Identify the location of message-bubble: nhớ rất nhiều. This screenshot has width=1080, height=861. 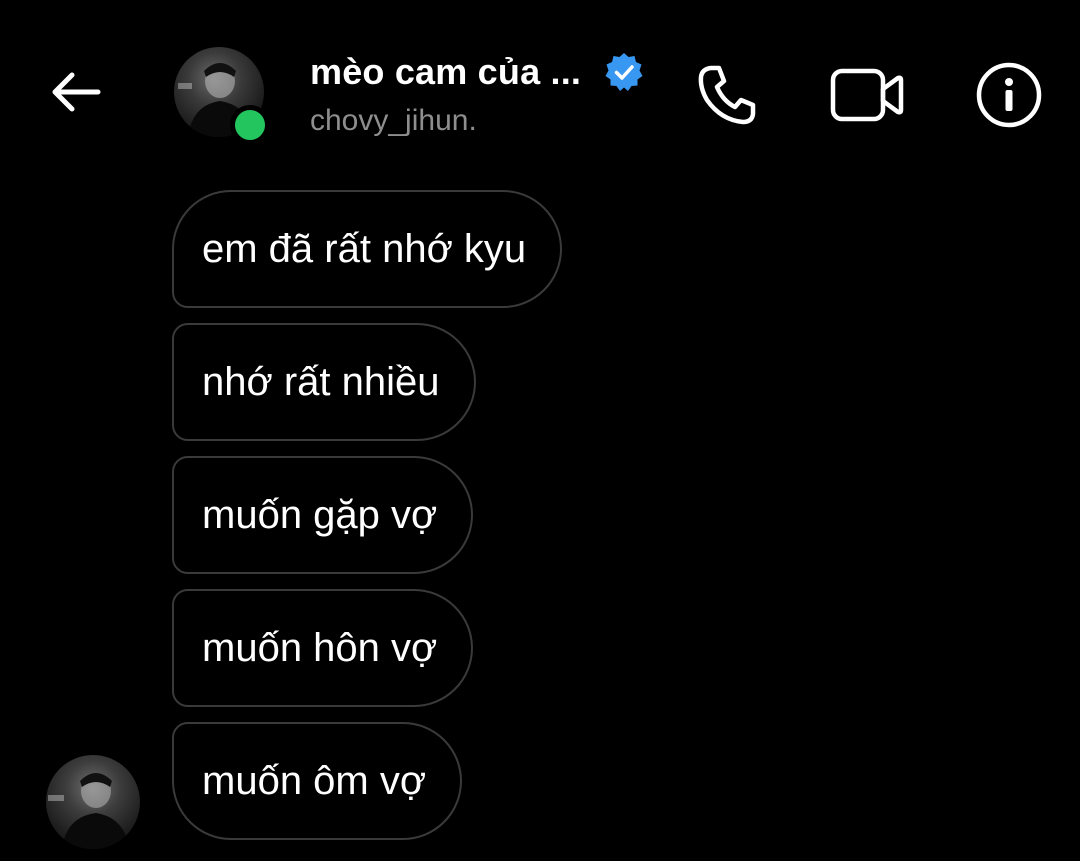
(324, 382).